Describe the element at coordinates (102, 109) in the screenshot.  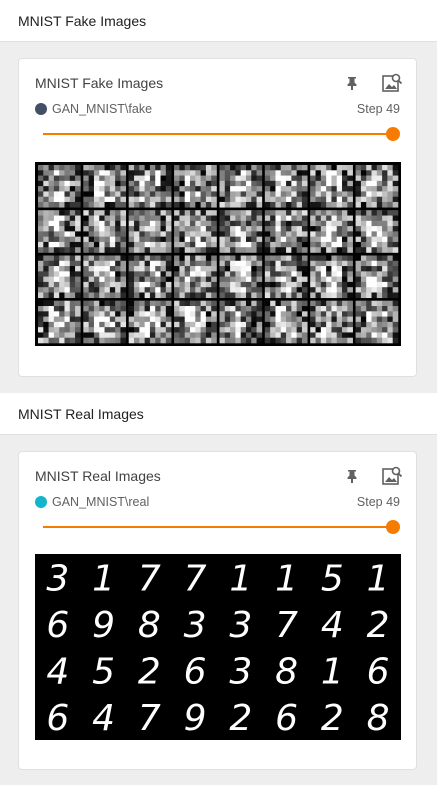
I see `run-name: GAN_MNIST\fake` at that location.